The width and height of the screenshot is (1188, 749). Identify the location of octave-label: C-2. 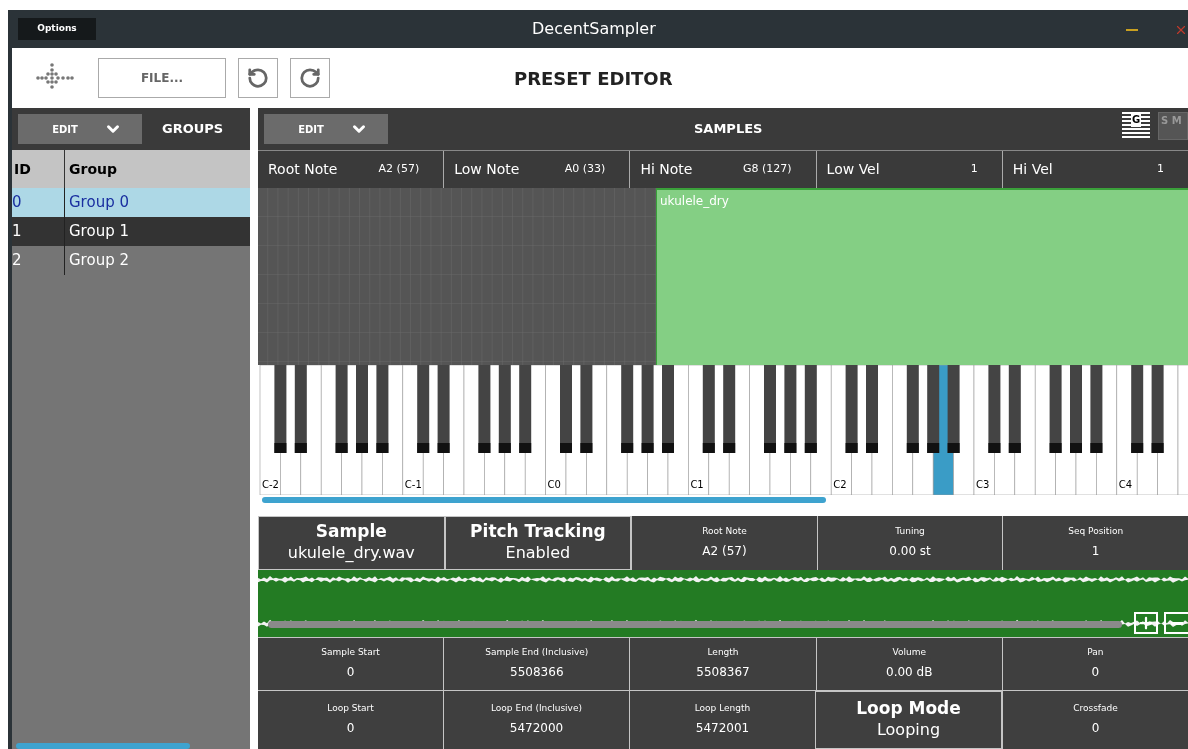
(270, 485).